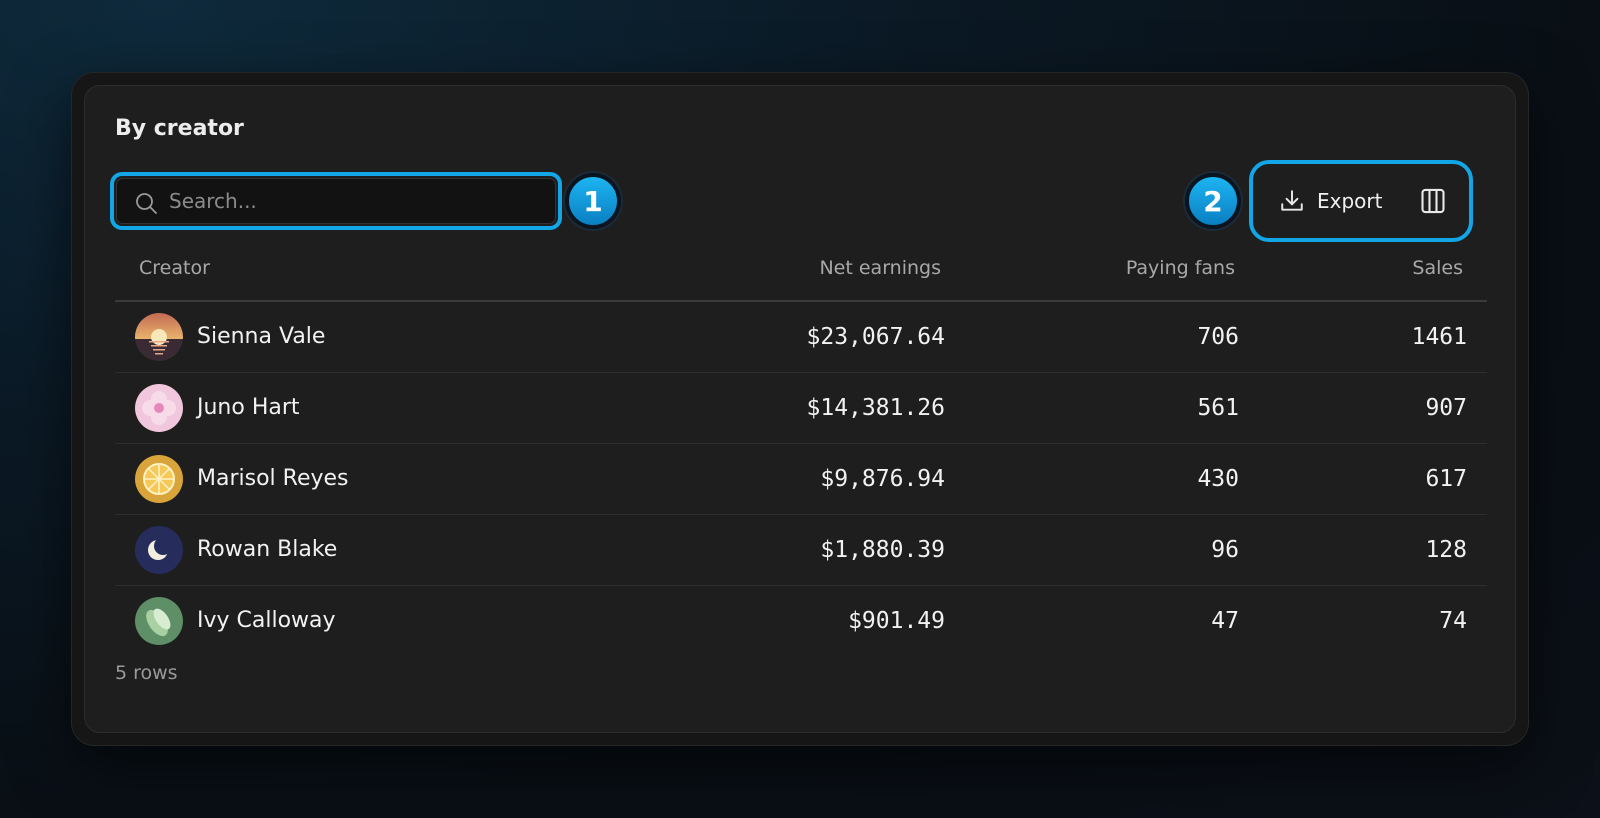 This screenshot has width=1600, height=818. I want to click on toolbar-highlight: Export, so click(1361, 201).